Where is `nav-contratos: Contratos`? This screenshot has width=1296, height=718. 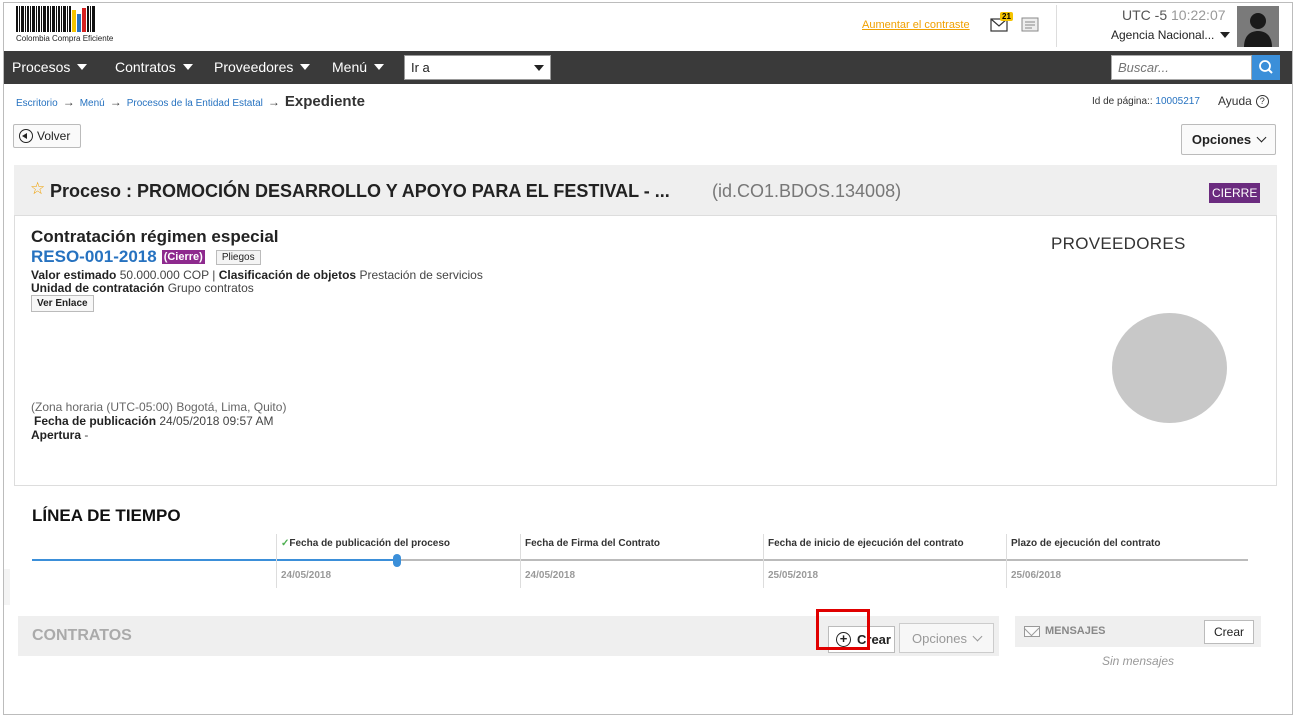 nav-contratos: Contratos is located at coordinates (154, 67).